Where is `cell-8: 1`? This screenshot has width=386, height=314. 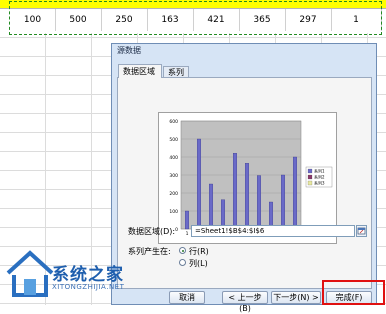 cell-8: 1 is located at coordinates (356, 20).